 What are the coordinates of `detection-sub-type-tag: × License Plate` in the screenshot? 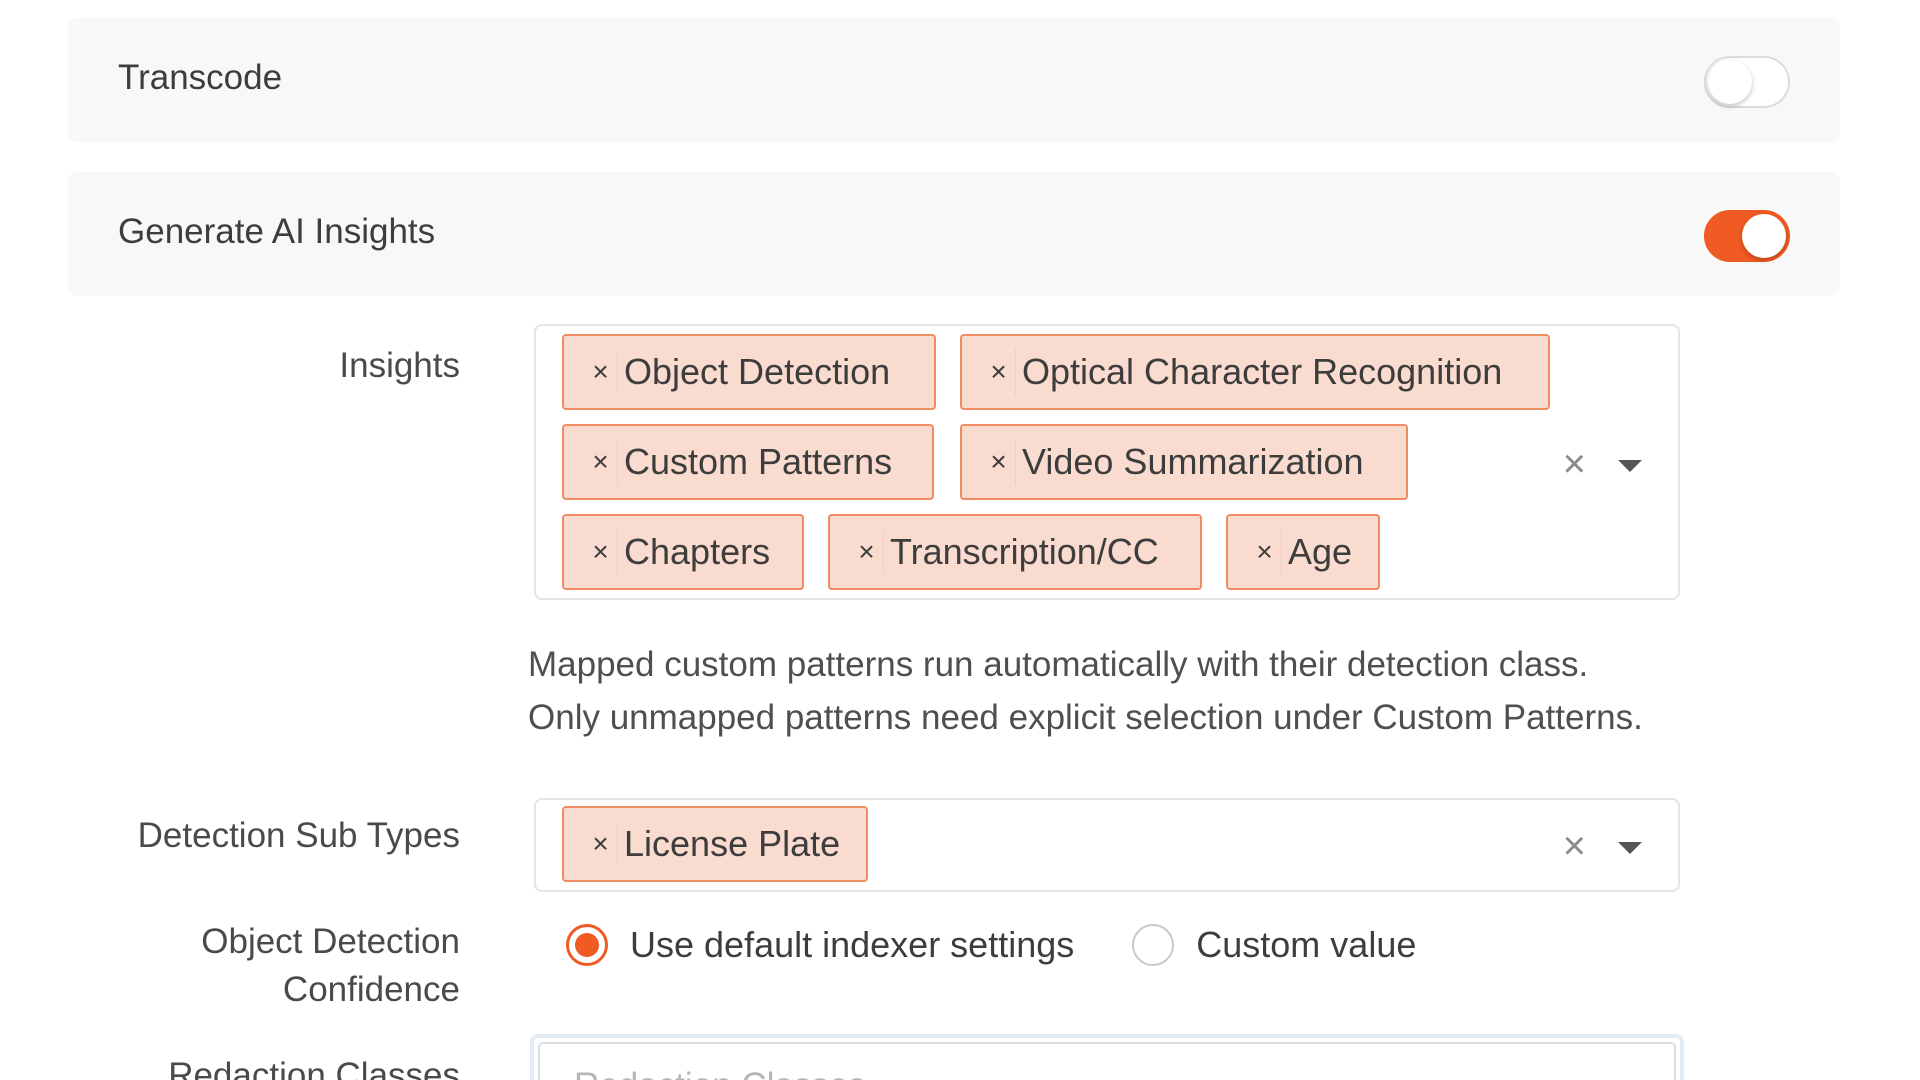 It's located at (715, 844).